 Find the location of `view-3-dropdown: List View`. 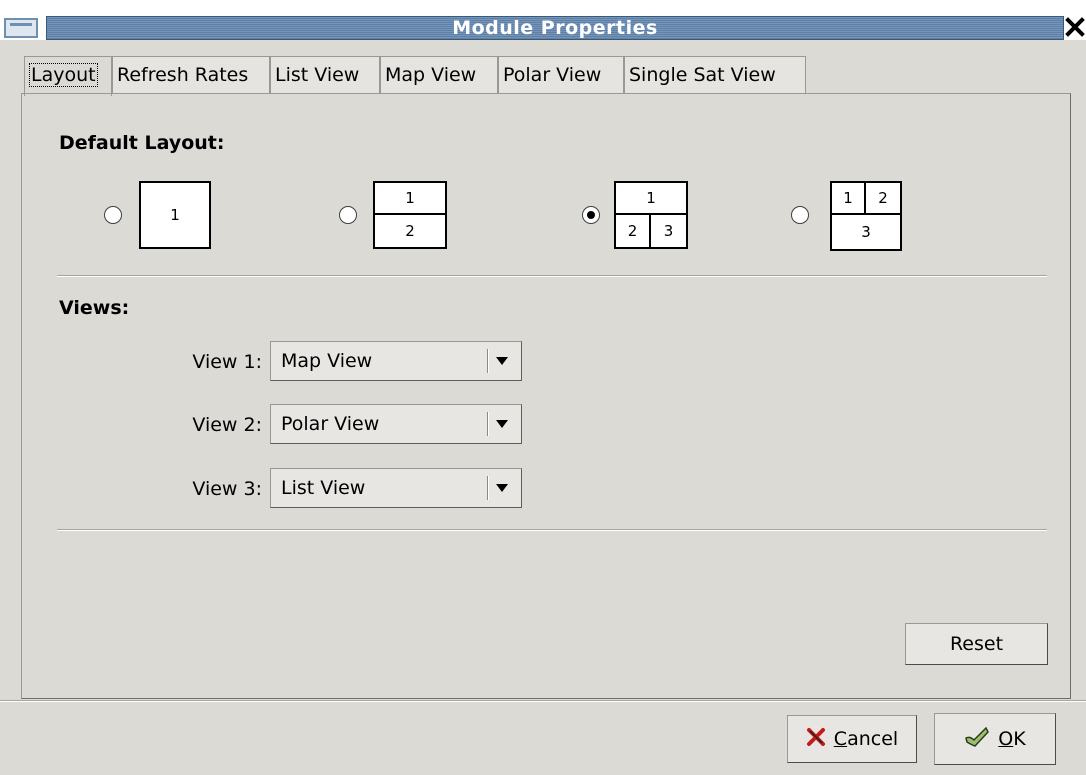

view-3-dropdown: List View is located at coordinates (396, 488).